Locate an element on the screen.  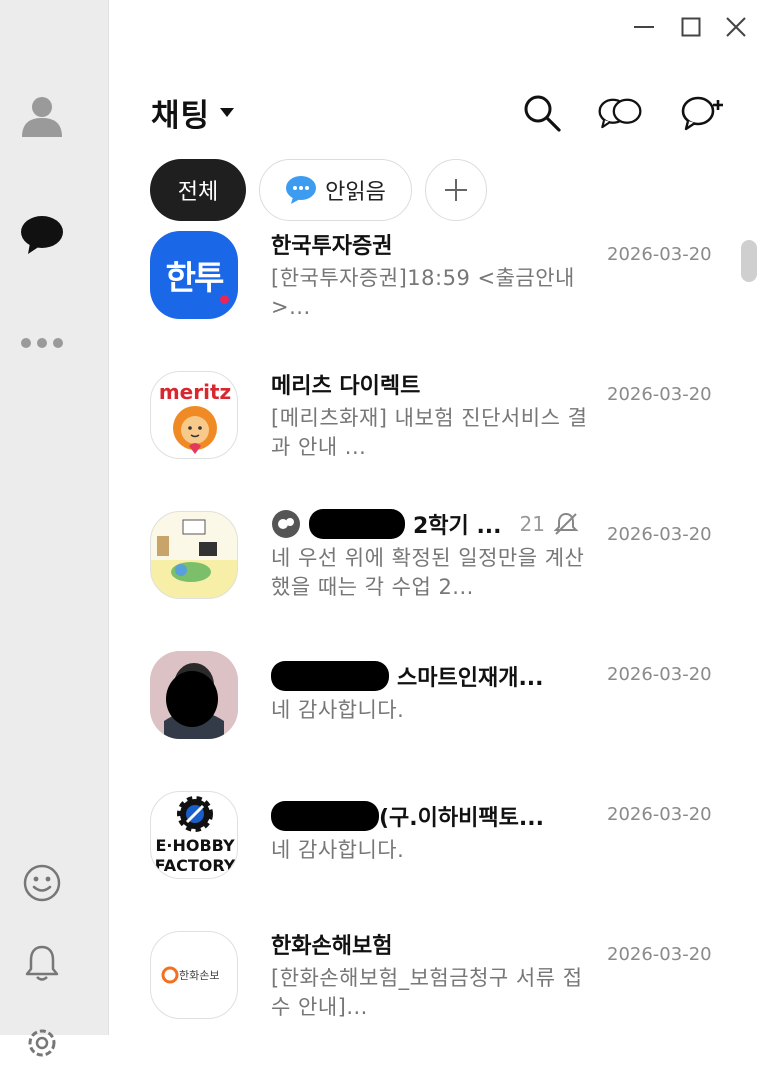
dot-icon is located at coordinates (224, 299).